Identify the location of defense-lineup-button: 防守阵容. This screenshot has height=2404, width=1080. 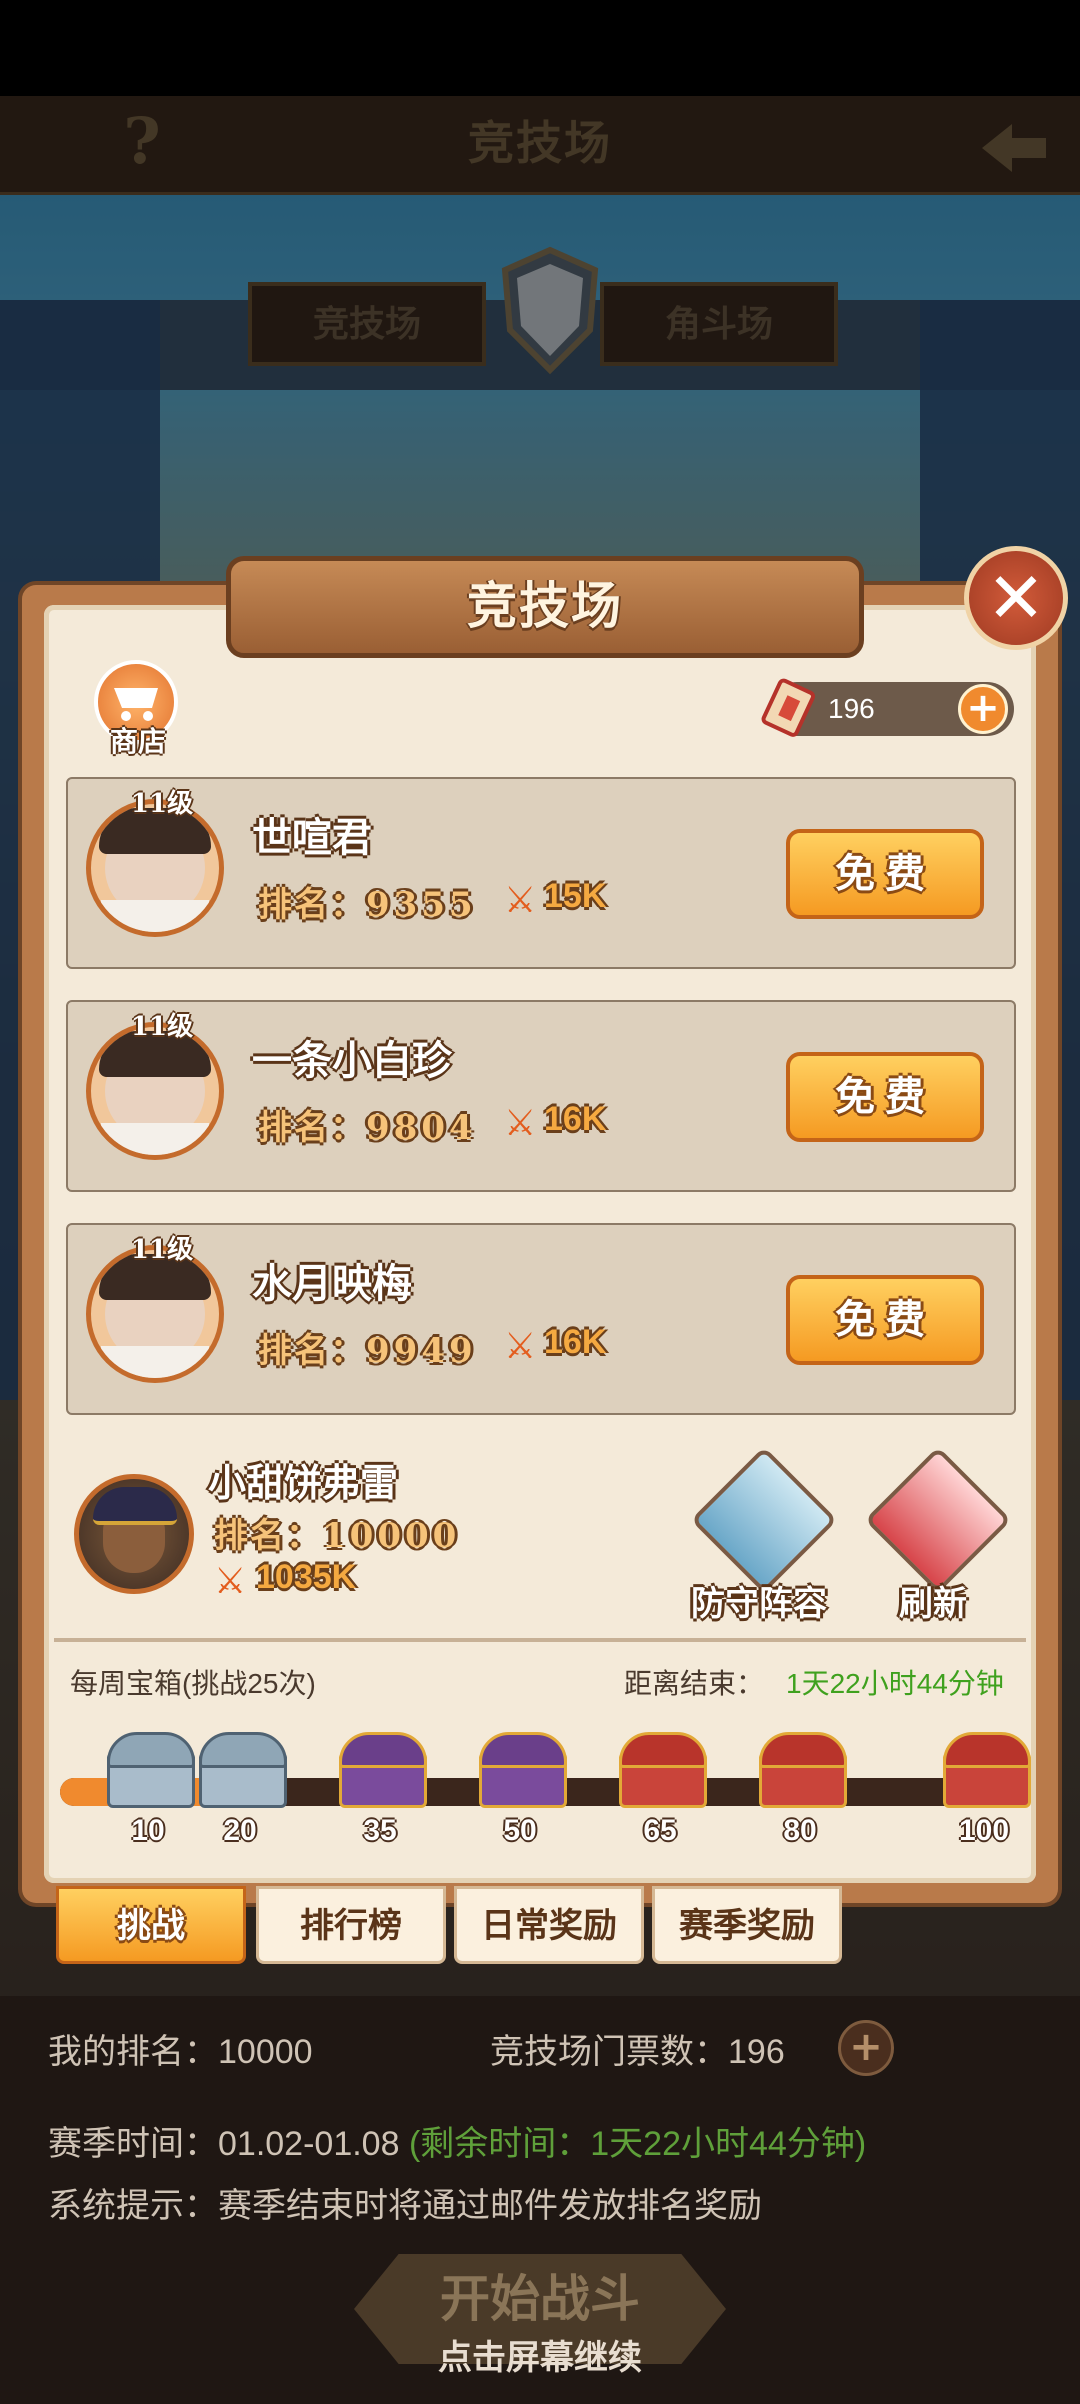
(761, 1537).